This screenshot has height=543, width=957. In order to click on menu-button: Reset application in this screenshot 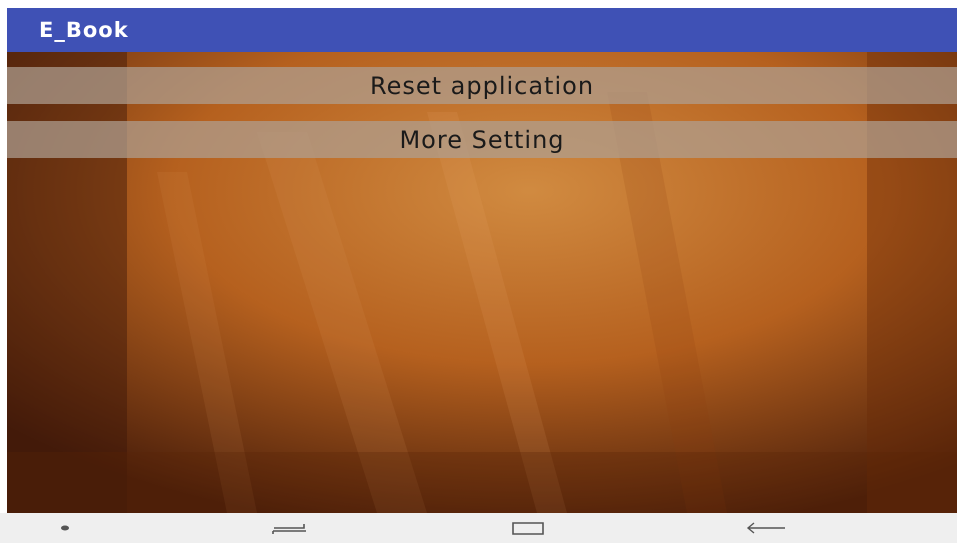, I will do `click(482, 85)`.